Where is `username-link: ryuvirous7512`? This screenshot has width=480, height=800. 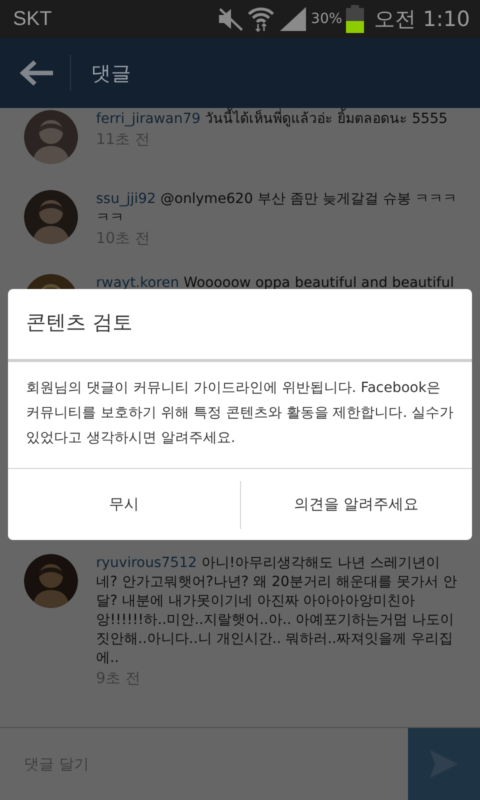
username-link: ryuvirous7512 is located at coordinates (146, 563).